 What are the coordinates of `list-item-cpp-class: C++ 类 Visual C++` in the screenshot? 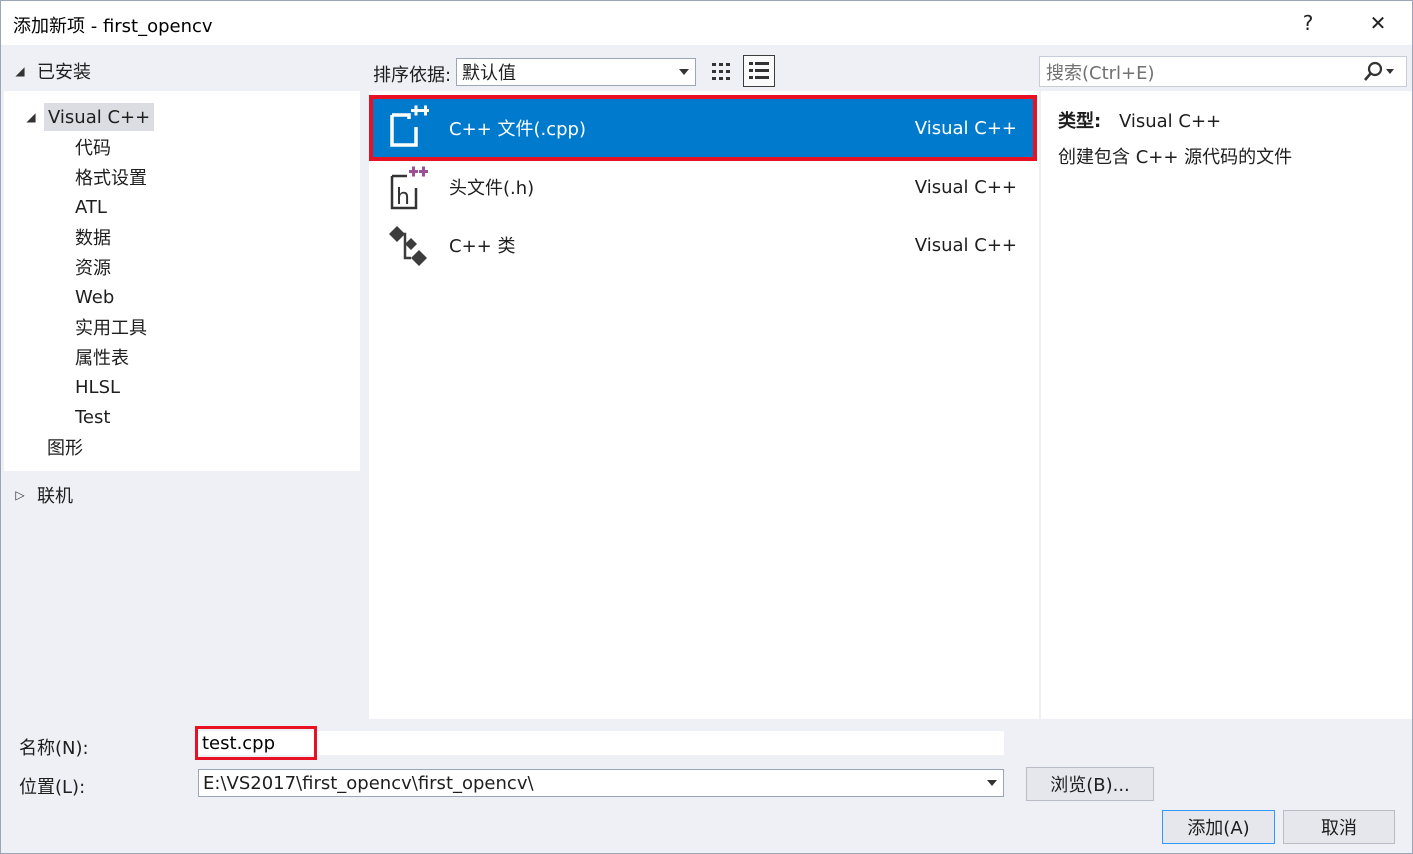 It's located at (703, 245).